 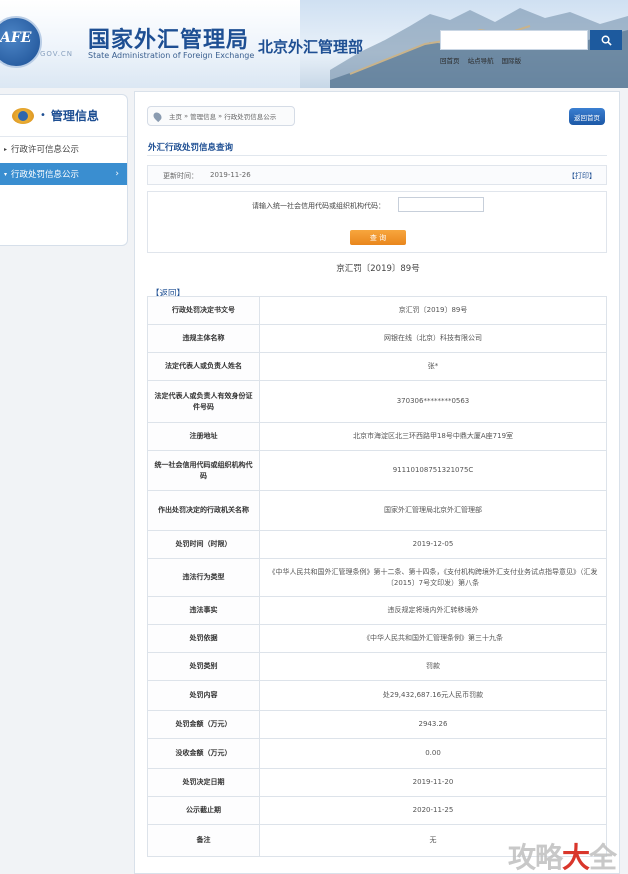 I want to click on watermark-logo: 攻略大全, so click(x=562, y=855).